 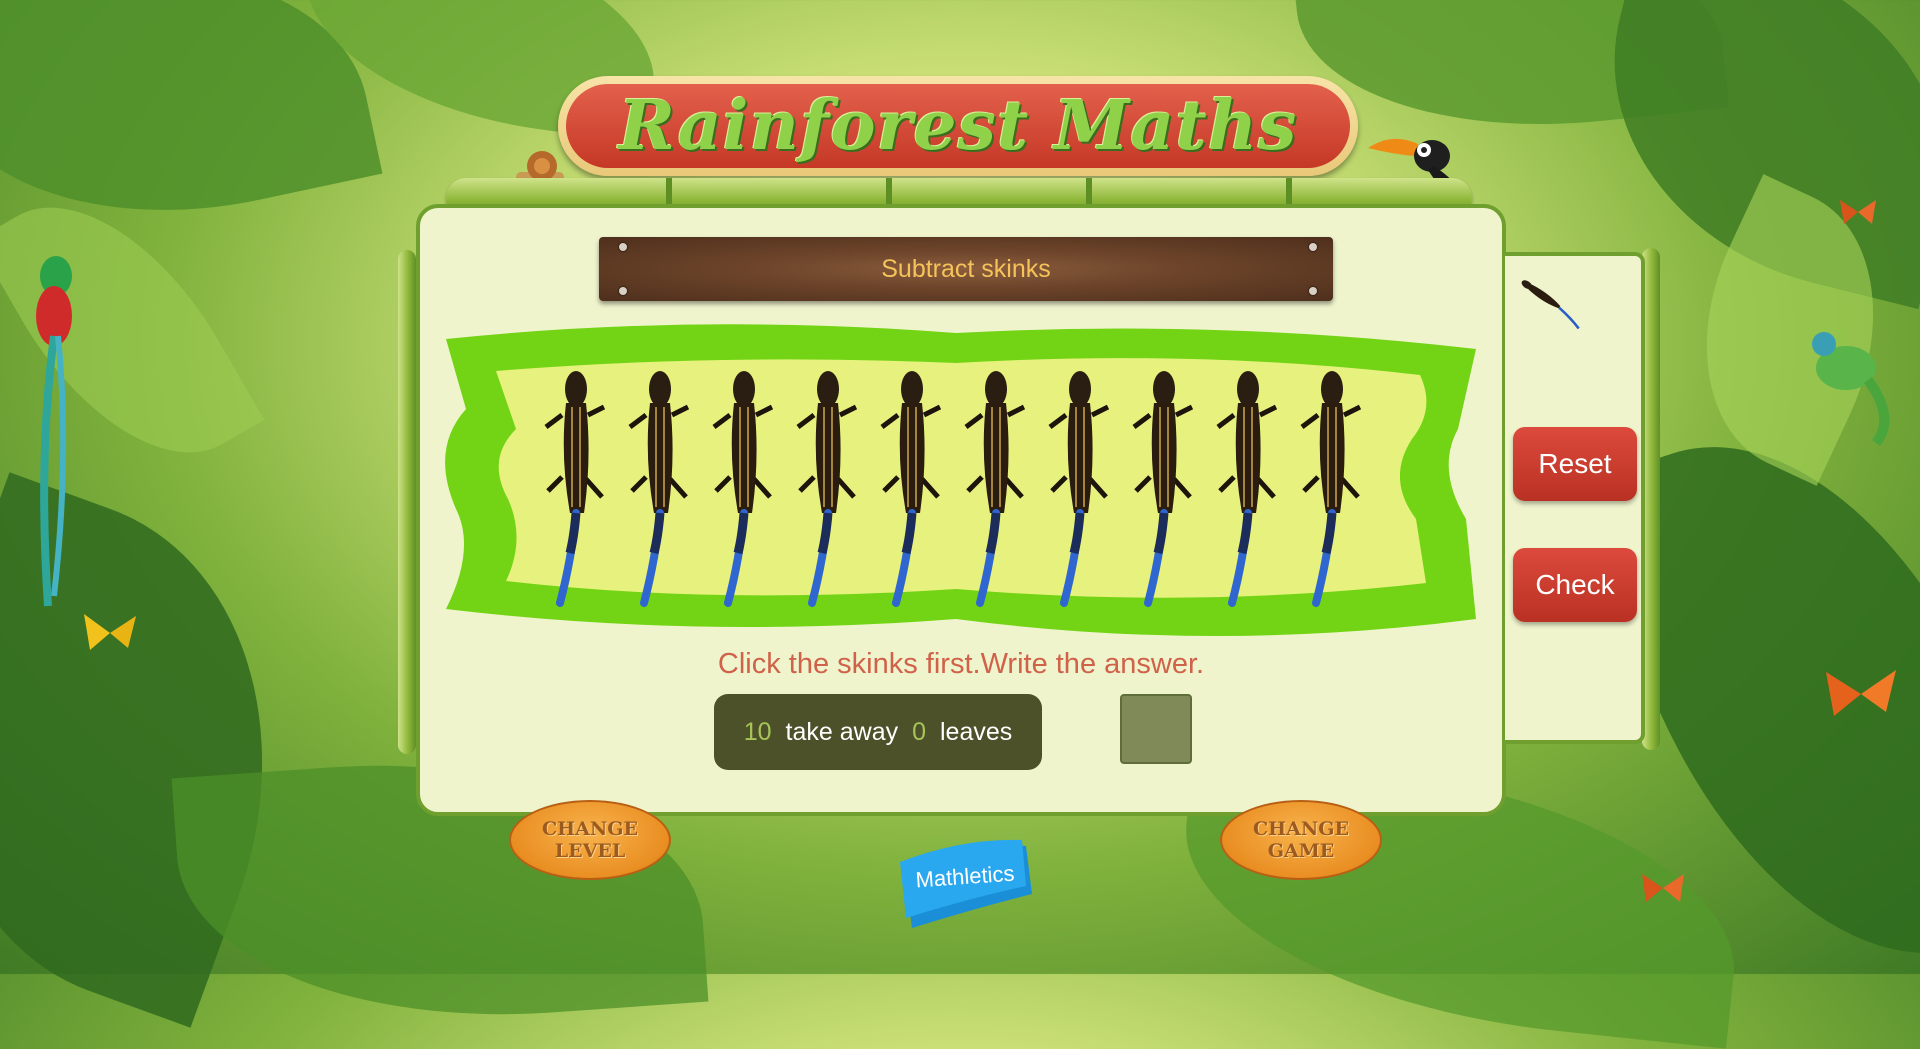 I want to click on title-banner: Rainforest Maths, so click(x=958, y=126).